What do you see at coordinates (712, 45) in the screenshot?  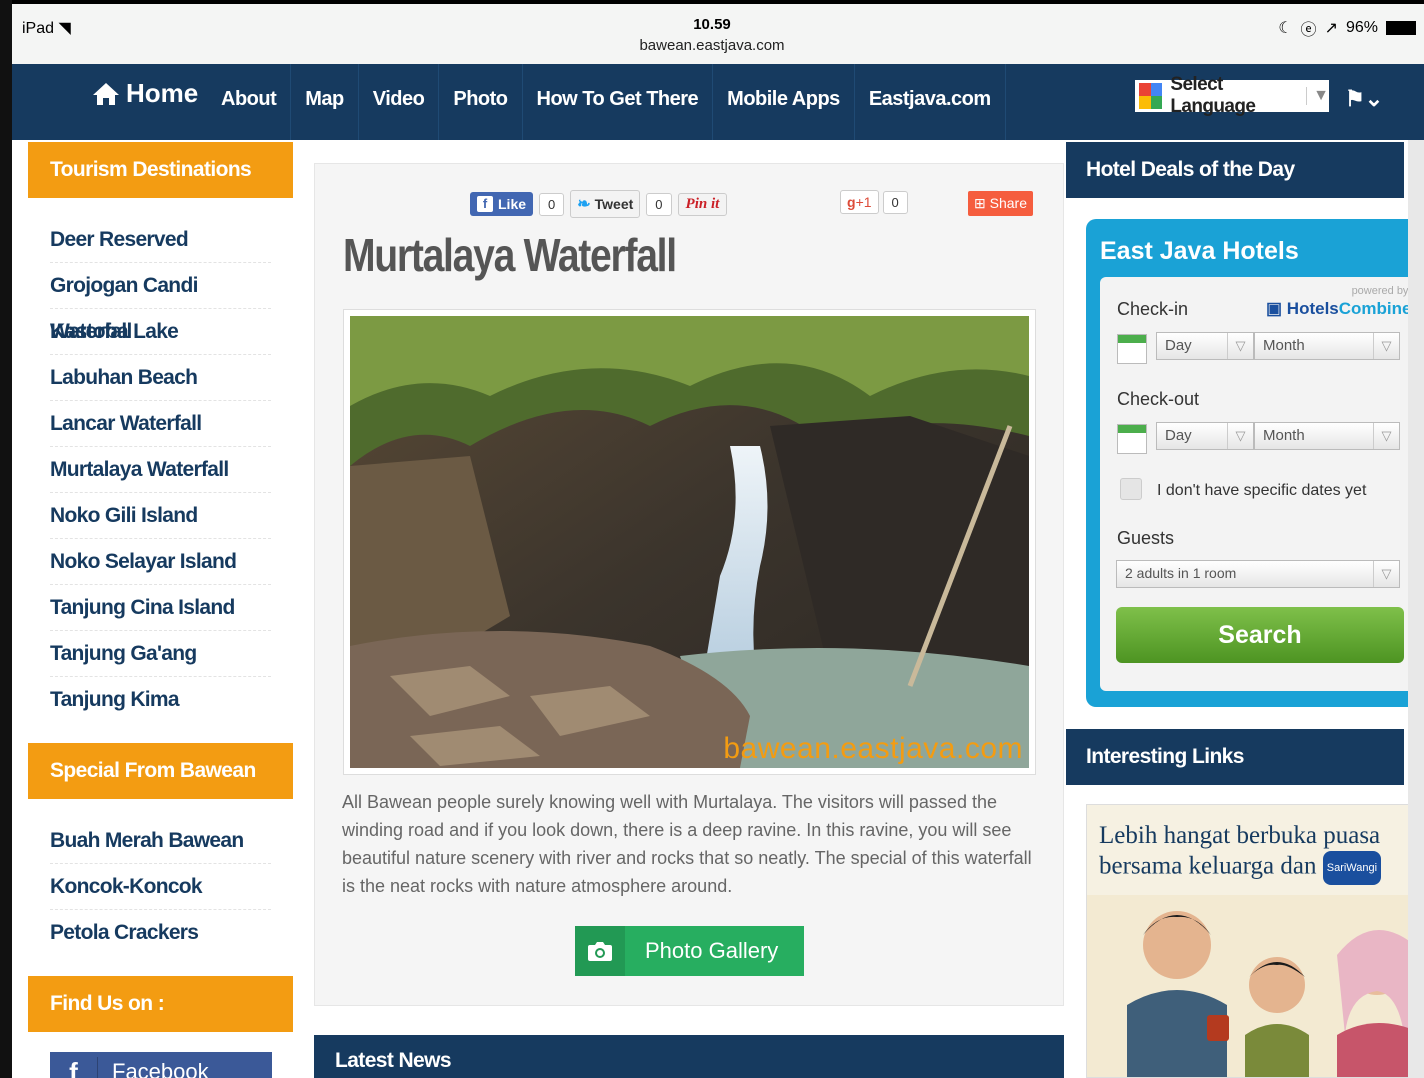 I see `address-bar: bawean.eastjava.com` at bounding box center [712, 45].